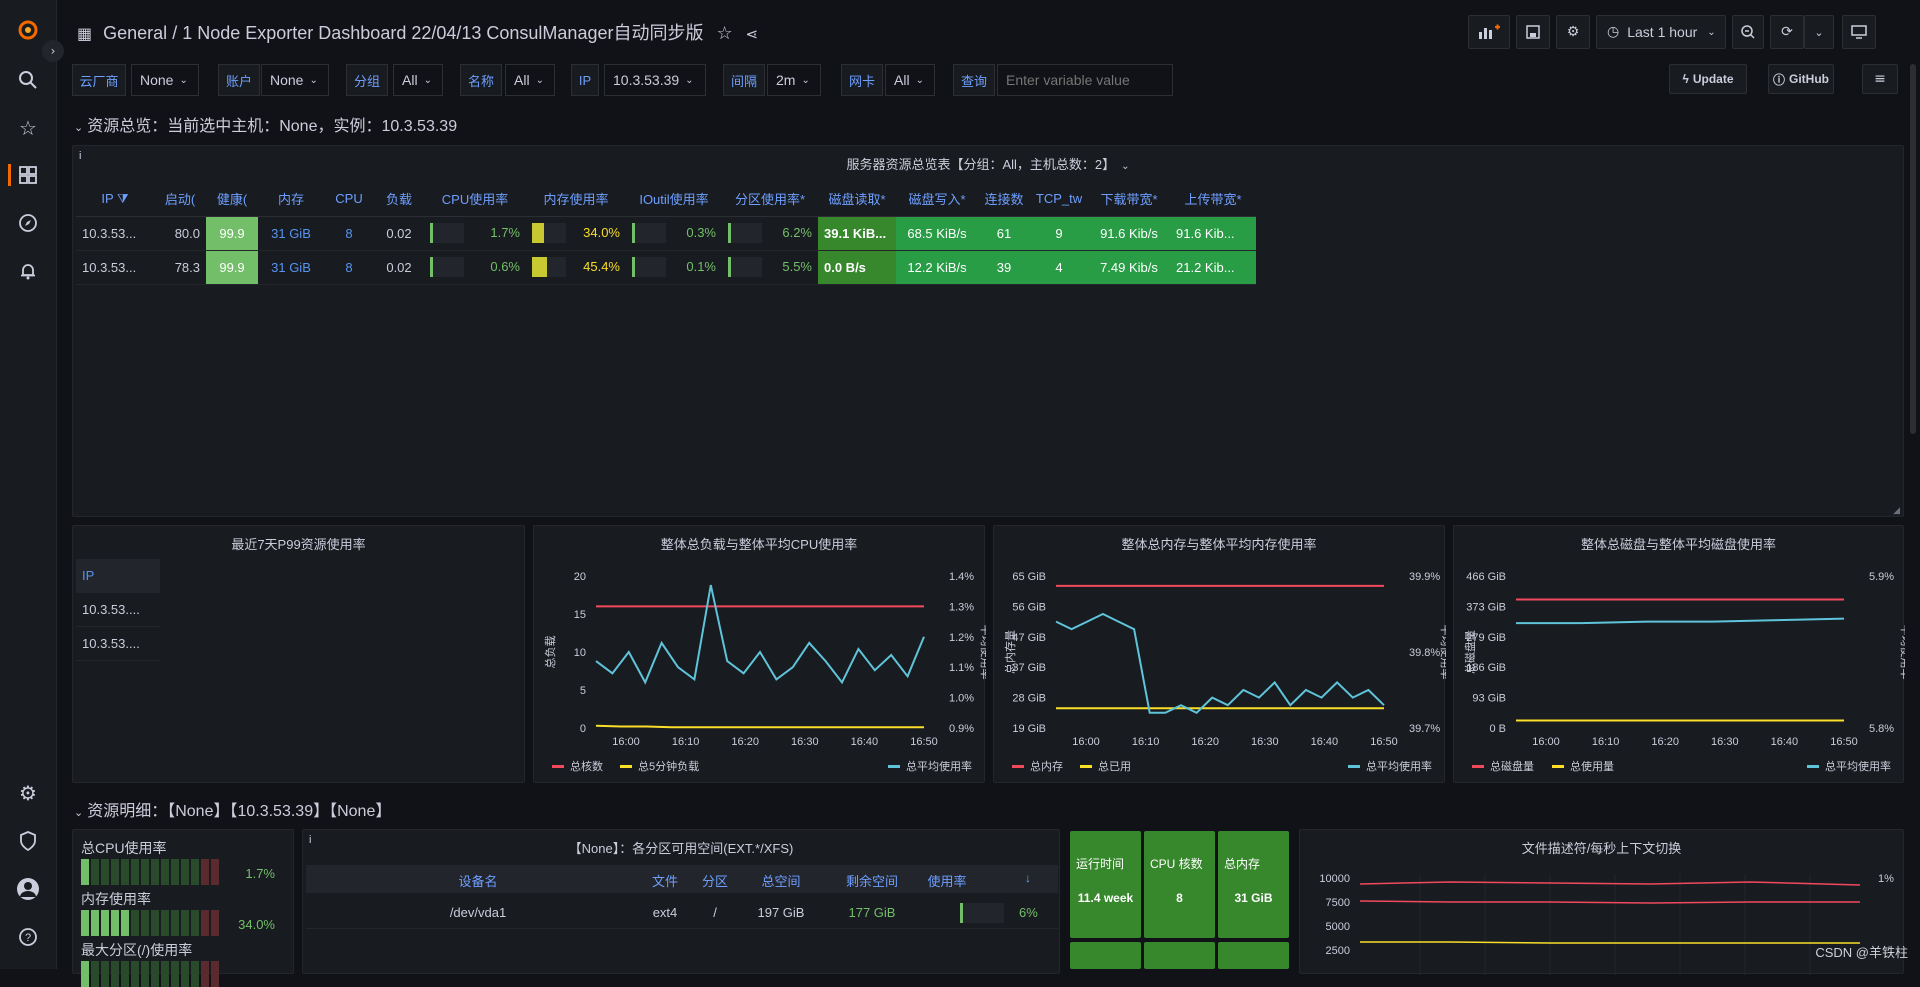 This screenshot has height=987, width=1920. What do you see at coordinates (28, 937) in the screenshot?
I see `help-icon: ?` at bounding box center [28, 937].